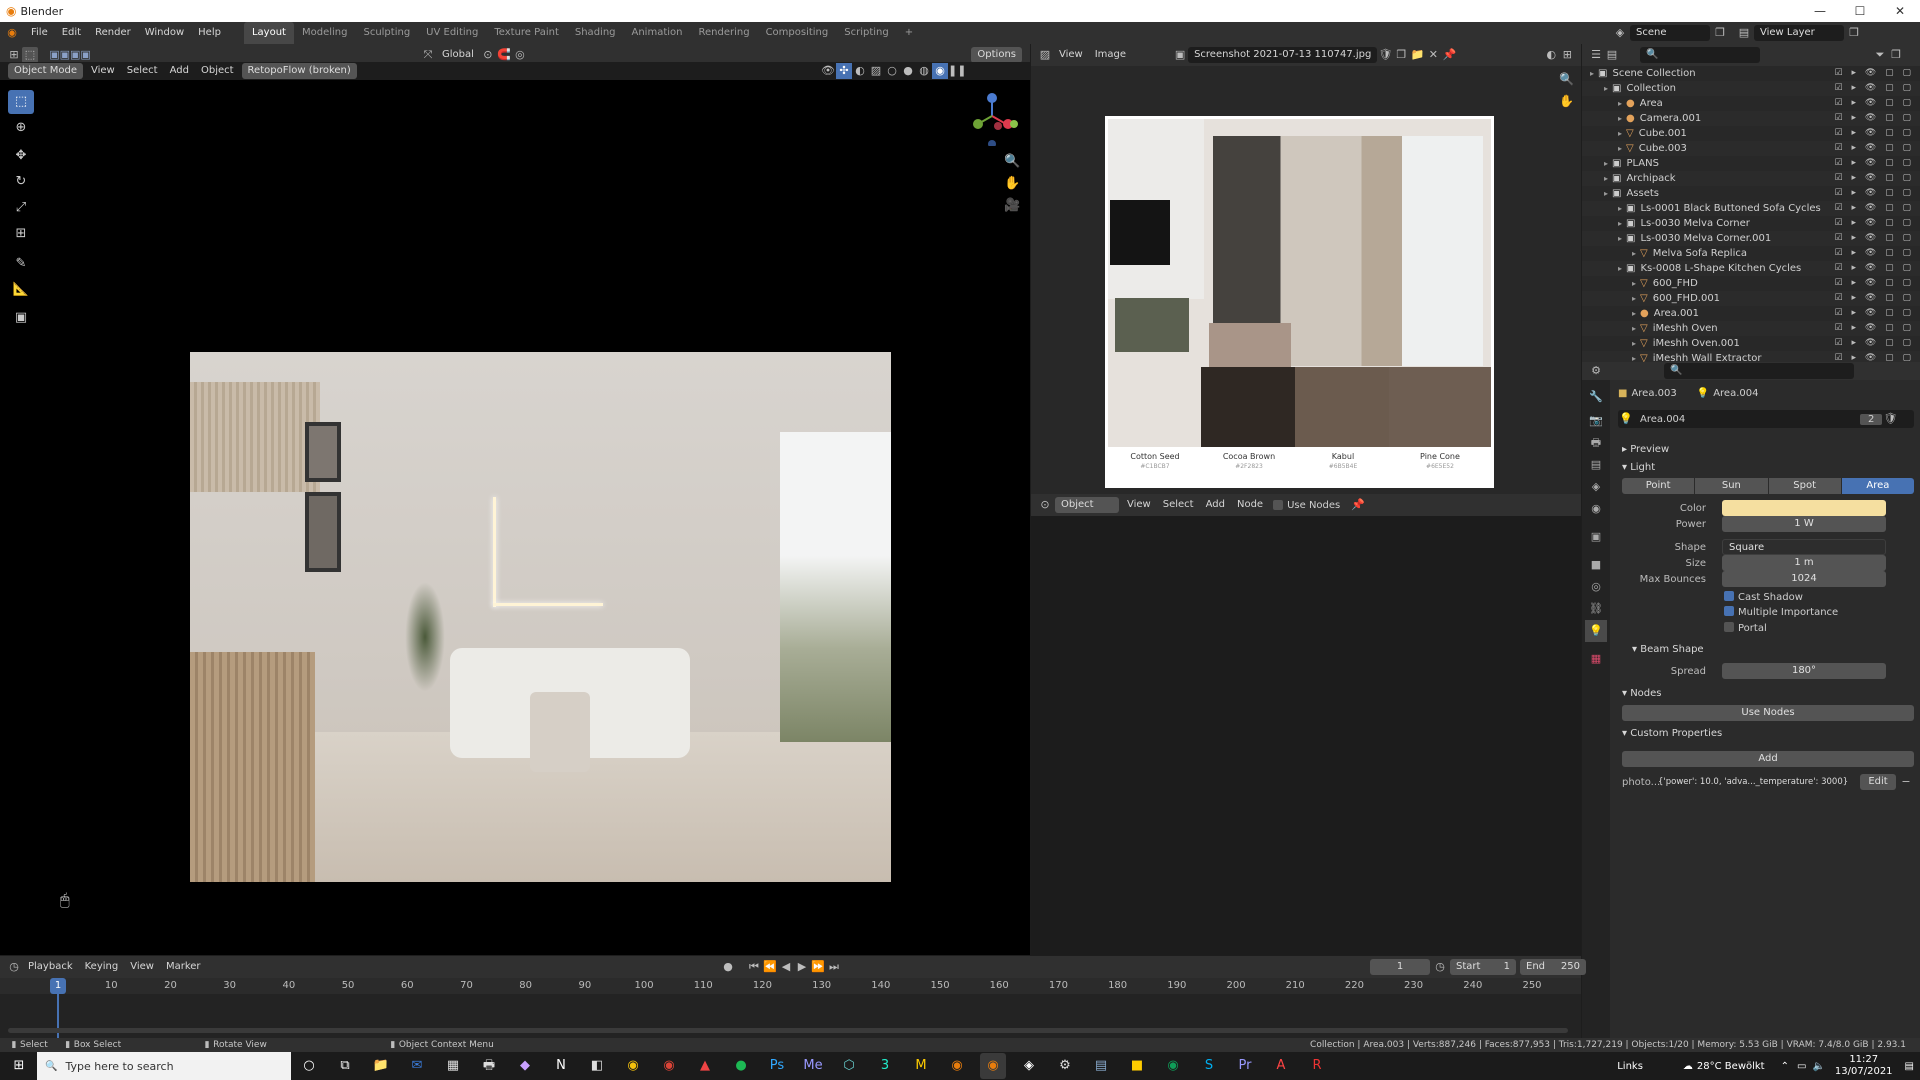 This screenshot has height=1080, width=1920. I want to click on media-encoder-icon: Me, so click(813, 1066).